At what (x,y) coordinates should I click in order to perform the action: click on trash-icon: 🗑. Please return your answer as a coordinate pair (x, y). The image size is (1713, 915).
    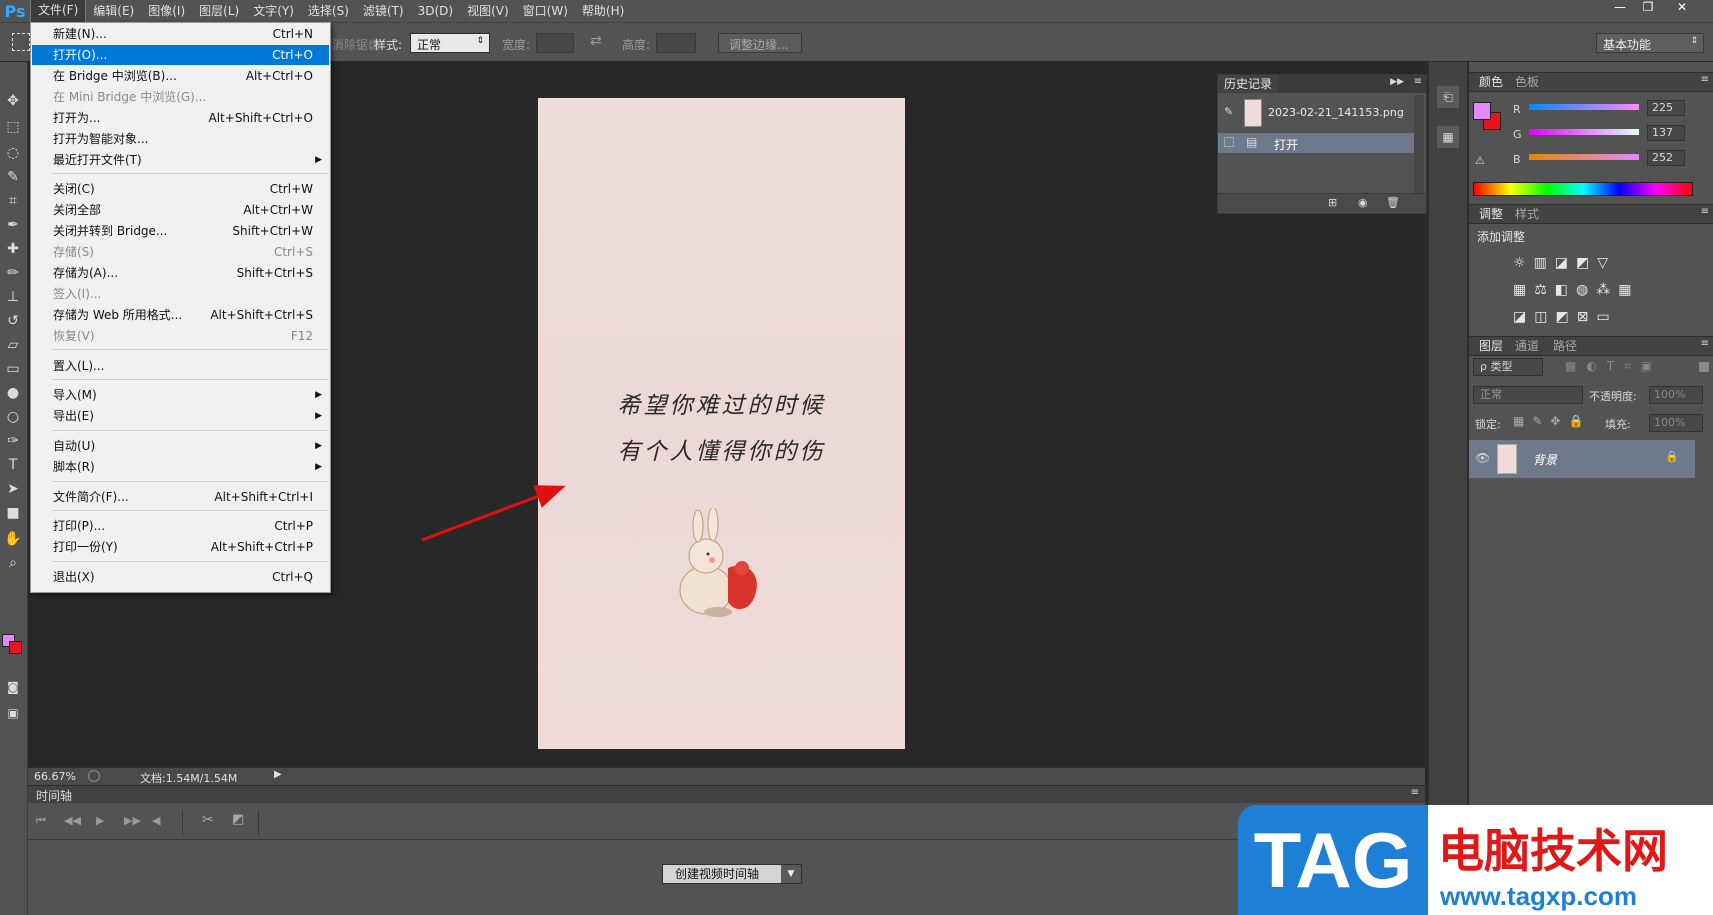
    Looking at the image, I should click on (1393, 202).